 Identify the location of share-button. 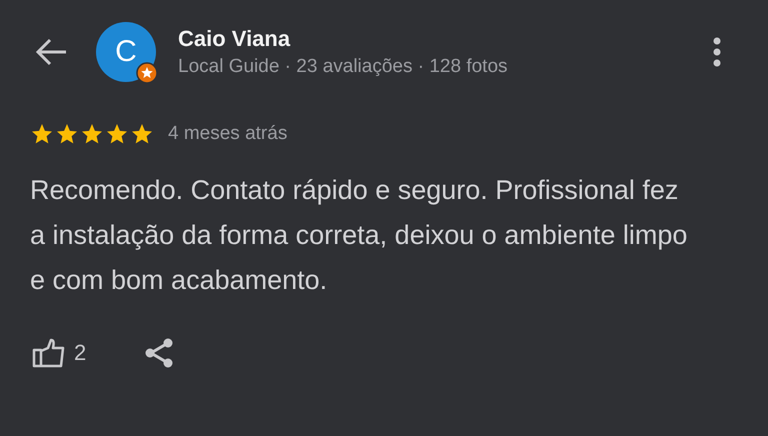
(159, 353).